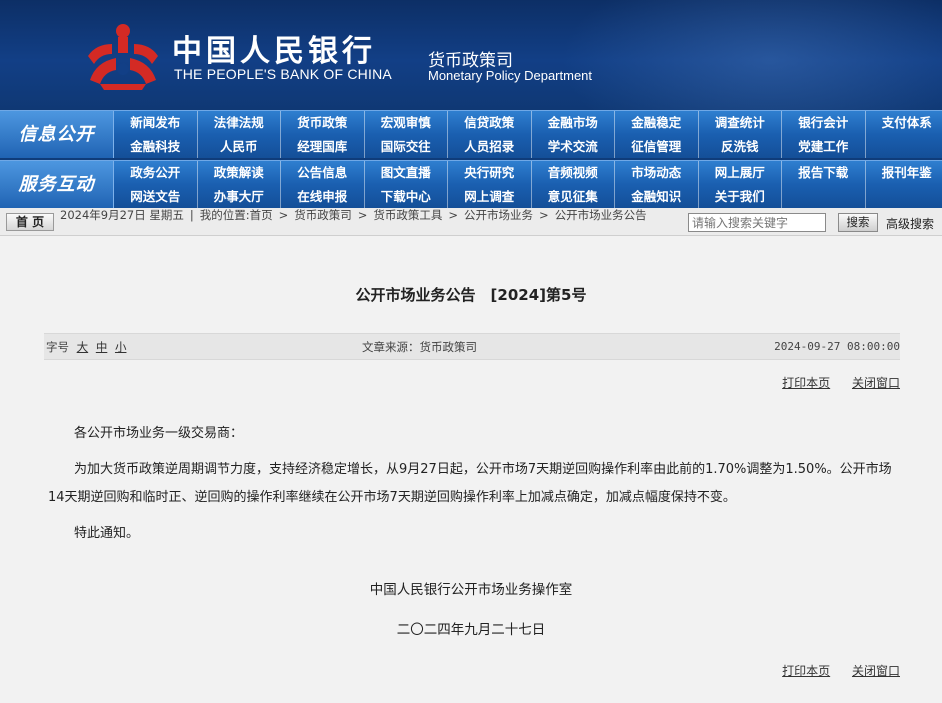 The height and width of the screenshot is (703, 942). Describe the element at coordinates (740, 123) in the screenshot. I see `info-item-7: 调查统计` at that location.